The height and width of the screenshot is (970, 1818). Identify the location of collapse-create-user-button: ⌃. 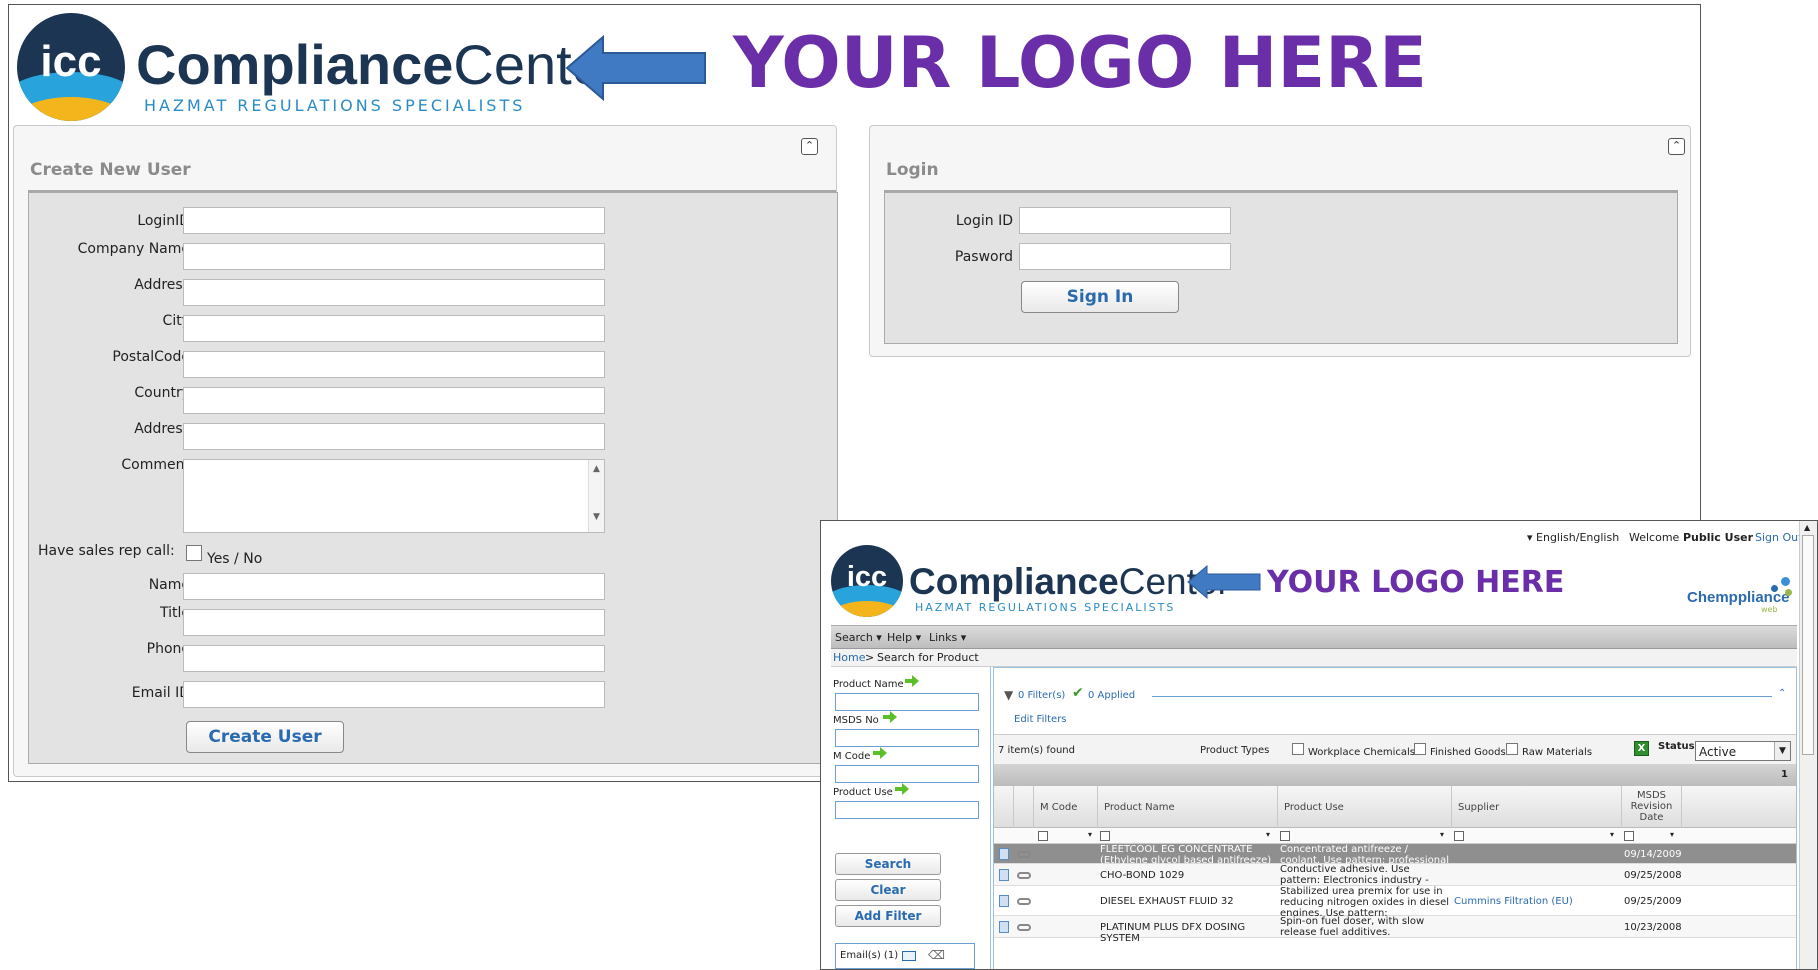
(809, 146).